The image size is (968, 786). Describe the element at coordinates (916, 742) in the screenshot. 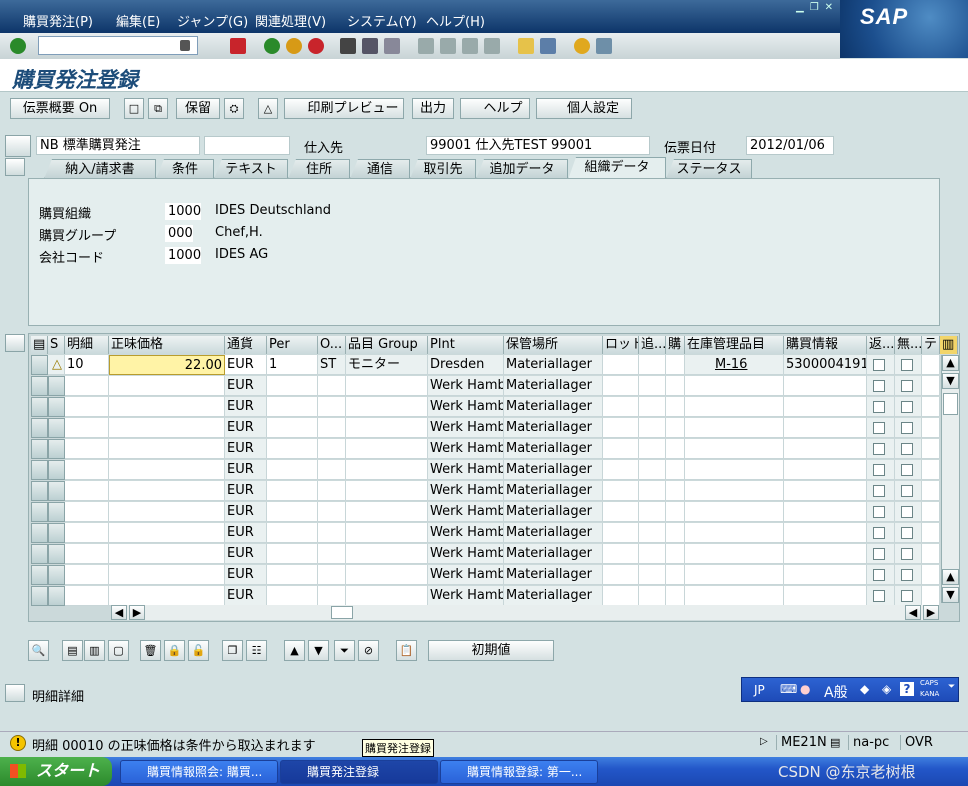

I see `insert-mode: OVR` at that location.